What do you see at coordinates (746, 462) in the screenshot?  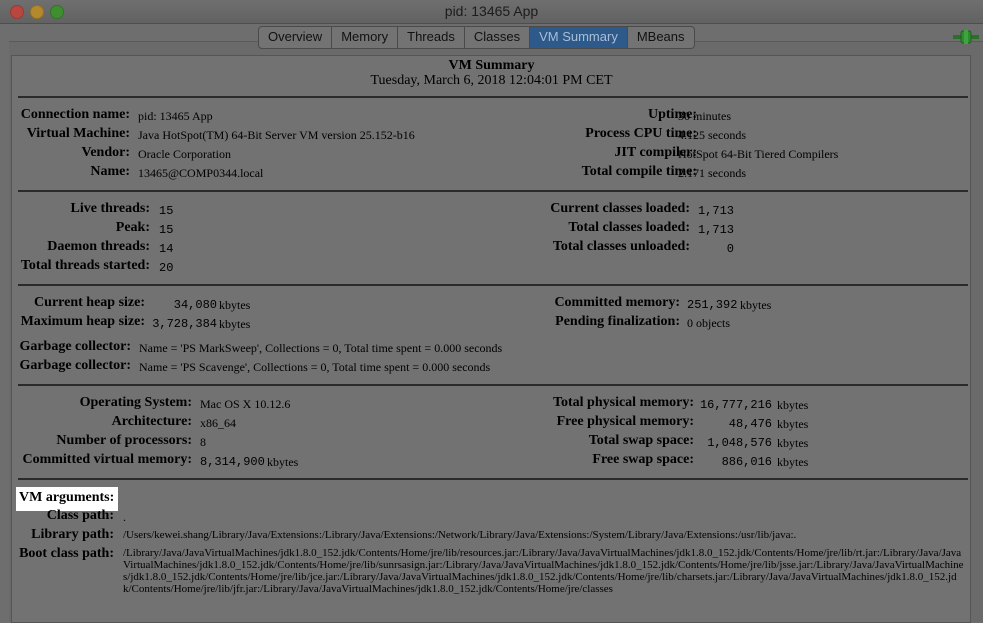 I see `free-swap-value: 886,016` at bounding box center [746, 462].